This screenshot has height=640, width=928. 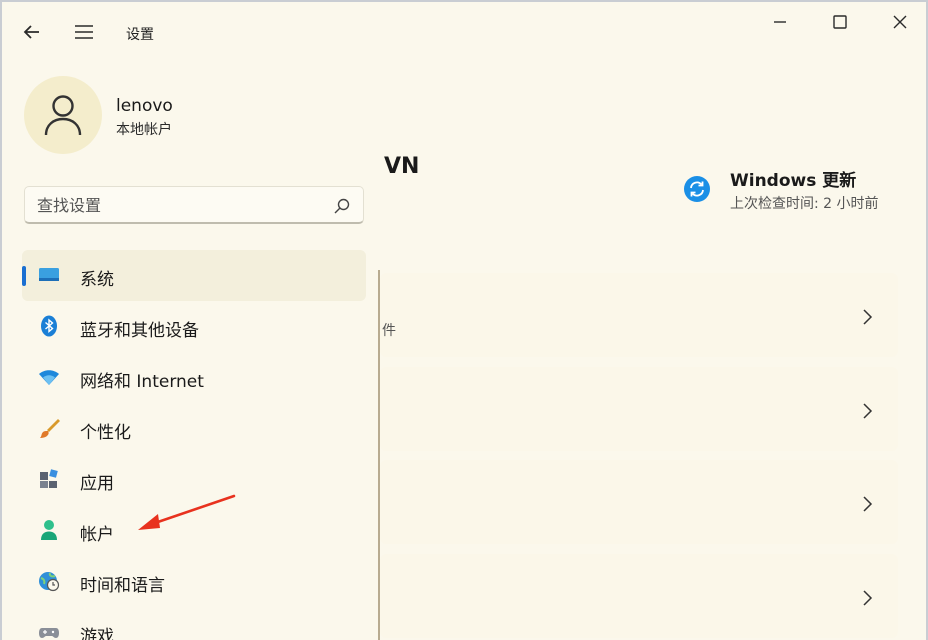 What do you see at coordinates (464, 32) in the screenshot?
I see `title-bar: 设置` at bounding box center [464, 32].